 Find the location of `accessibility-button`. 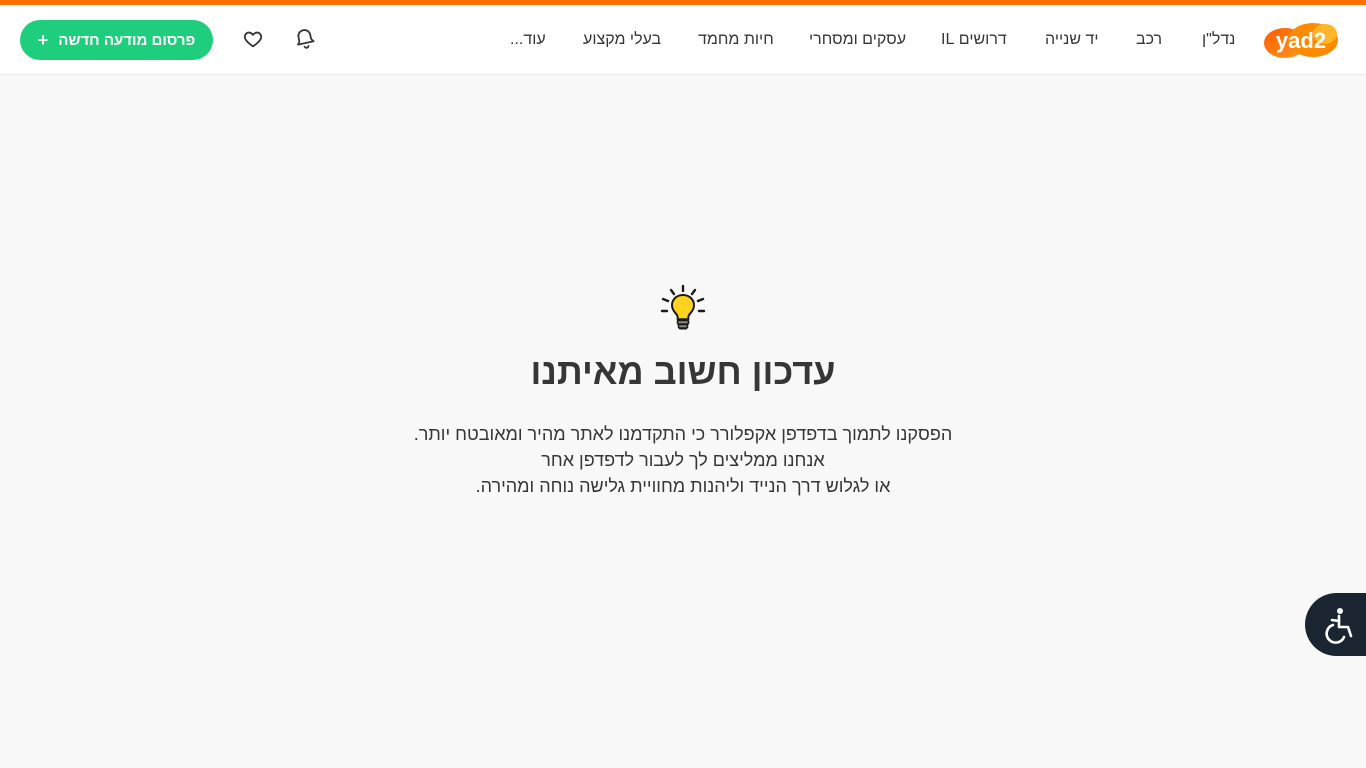

accessibility-button is located at coordinates (1335, 624).